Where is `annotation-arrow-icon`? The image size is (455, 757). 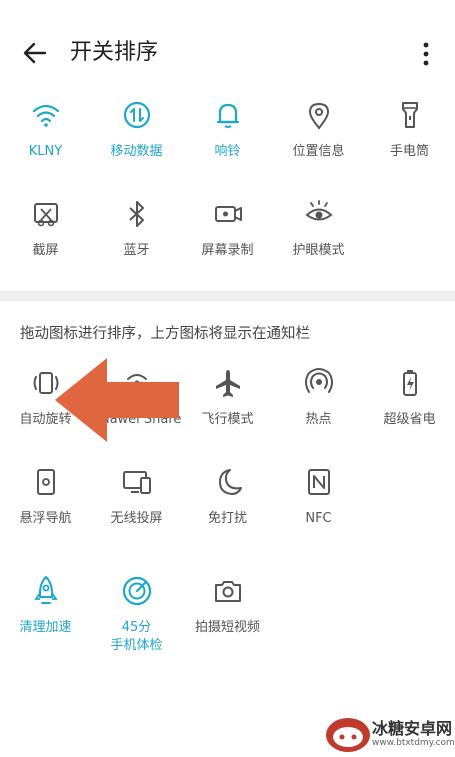 annotation-arrow-icon is located at coordinates (117, 400).